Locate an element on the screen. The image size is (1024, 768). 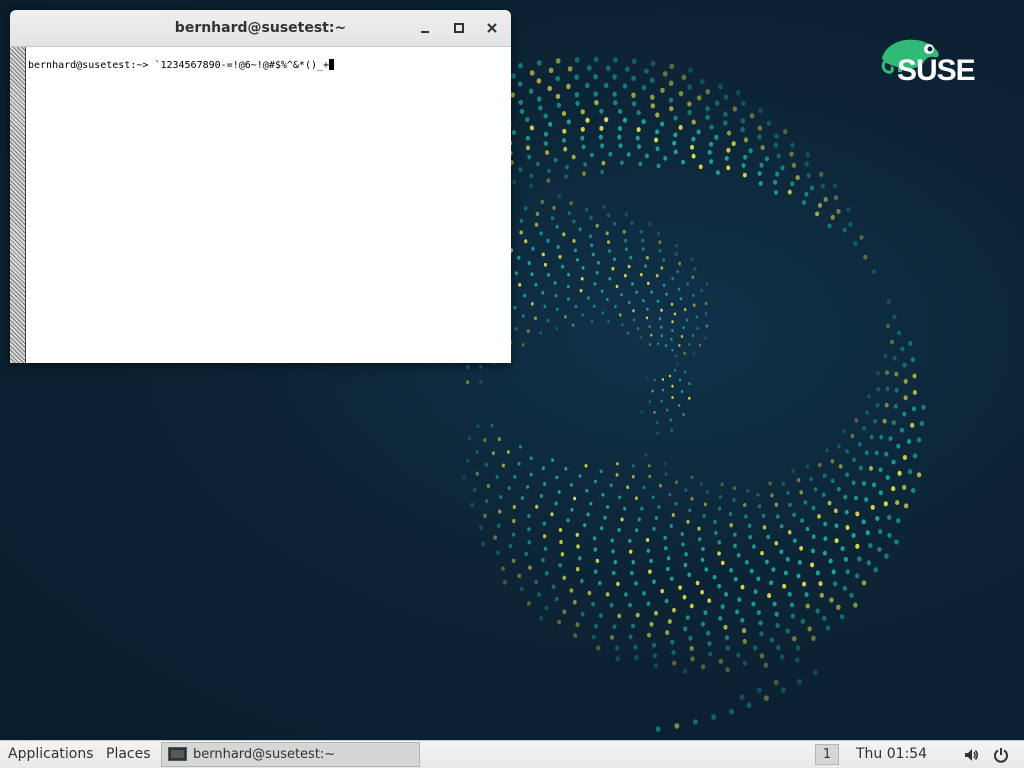
shell-prompt: bernhard@susetest:~> is located at coordinates (91, 65).